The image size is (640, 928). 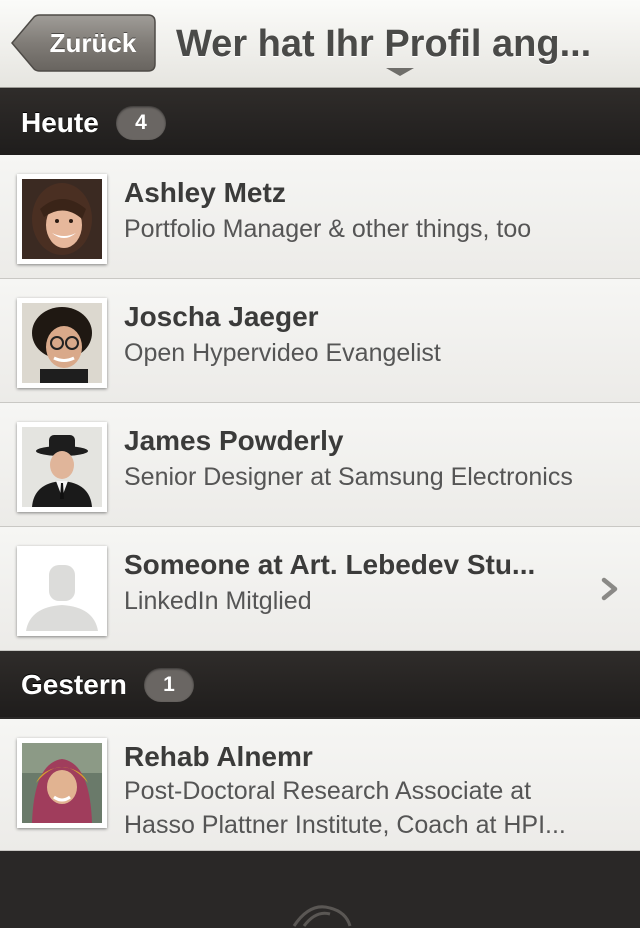 What do you see at coordinates (234, 440) in the screenshot?
I see `person-name: James Powderly` at bounding box center [234, 440].